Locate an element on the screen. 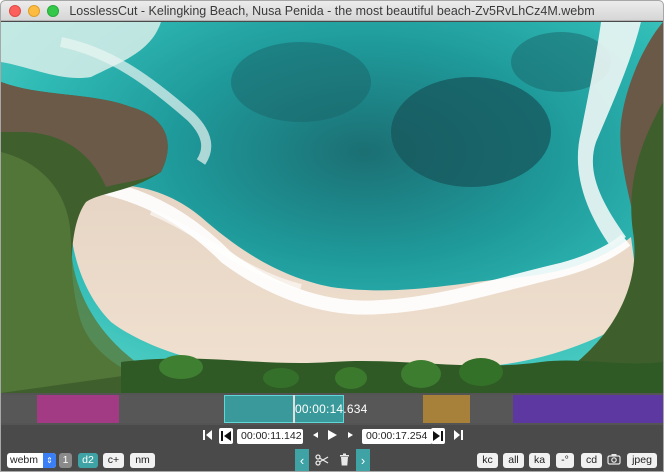 The height and width of the screenshot is (472, 664). zoom-window-button is located at coordinates (53, 11).